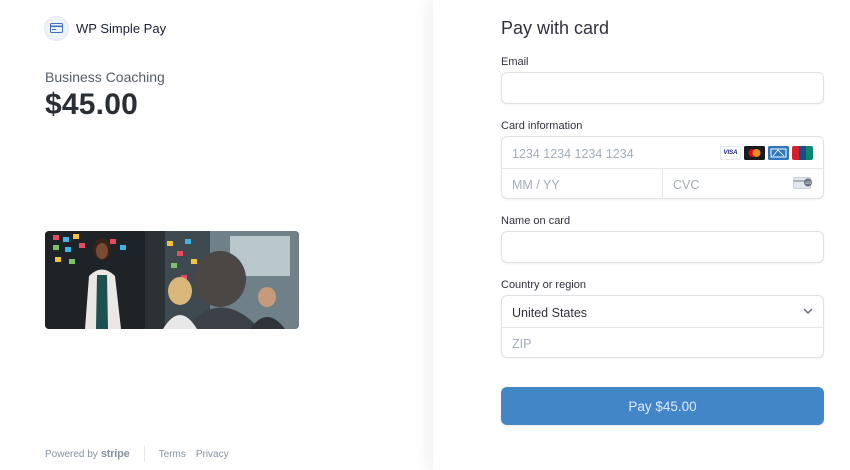 This screenshot has height=470, width=850. I want to click on visa-icon: VISA, so click(730, 153).